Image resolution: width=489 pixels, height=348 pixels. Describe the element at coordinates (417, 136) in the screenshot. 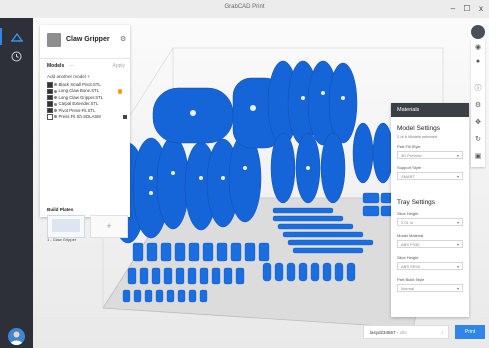

I see `model-settings-subtitle: 2 of 6 Models selected` at that location.